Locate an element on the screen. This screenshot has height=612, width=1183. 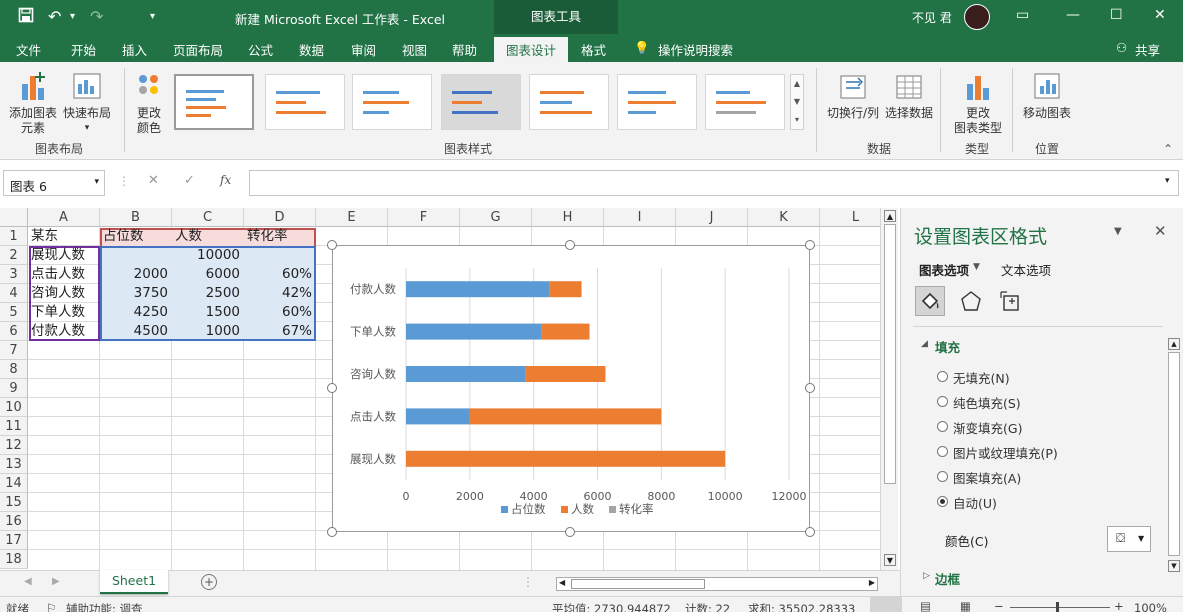
col-header: I is located at coordinates (640, 217).